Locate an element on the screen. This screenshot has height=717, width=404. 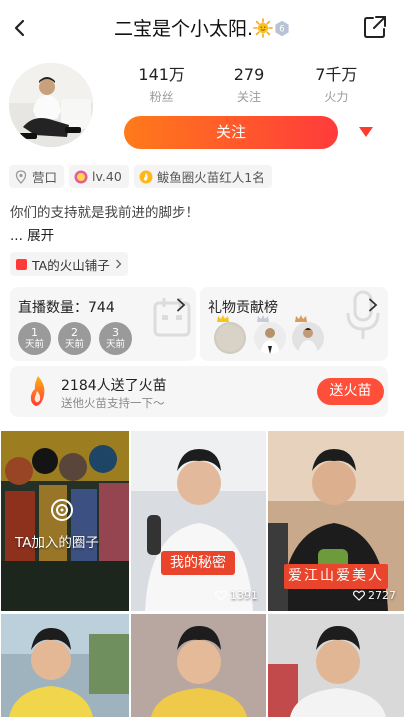
live-day-badge: 2 天前 is located at coordinates (74, 338).